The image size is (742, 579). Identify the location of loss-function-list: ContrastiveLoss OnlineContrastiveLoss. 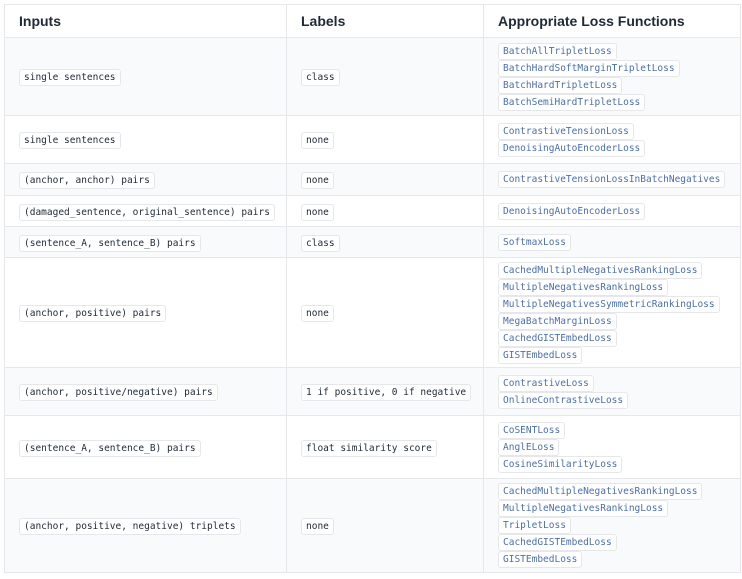
(619, 391).